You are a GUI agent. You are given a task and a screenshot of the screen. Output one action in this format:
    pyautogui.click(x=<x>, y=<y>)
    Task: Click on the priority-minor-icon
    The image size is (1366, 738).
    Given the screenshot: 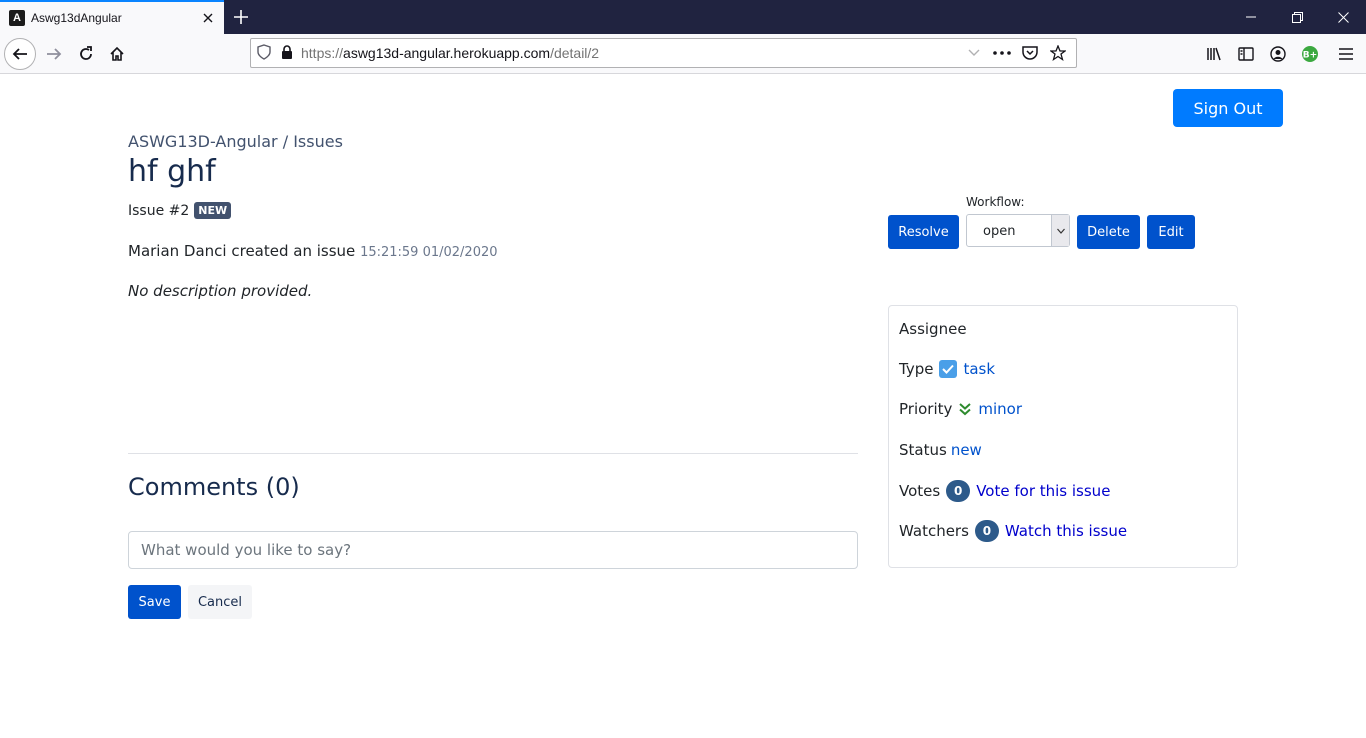 What is the action you would take?
    pyautogui.click(x=965, y=409)
    